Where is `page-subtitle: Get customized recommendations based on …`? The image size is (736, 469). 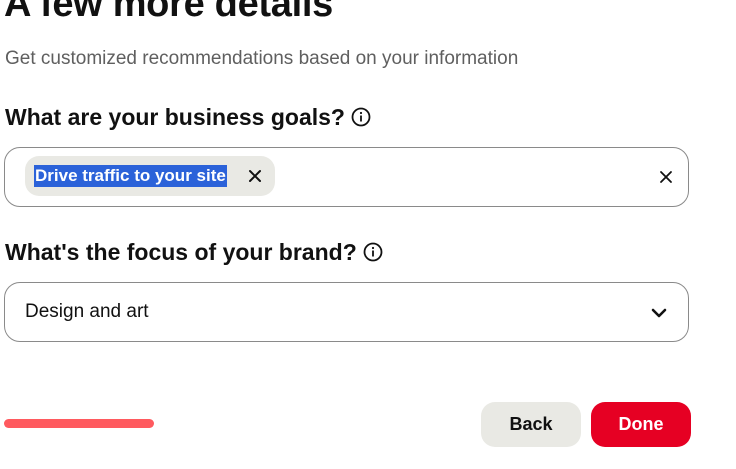 page-subtitle: Get customized recommendations based on … is located at coordinates (262, 58).